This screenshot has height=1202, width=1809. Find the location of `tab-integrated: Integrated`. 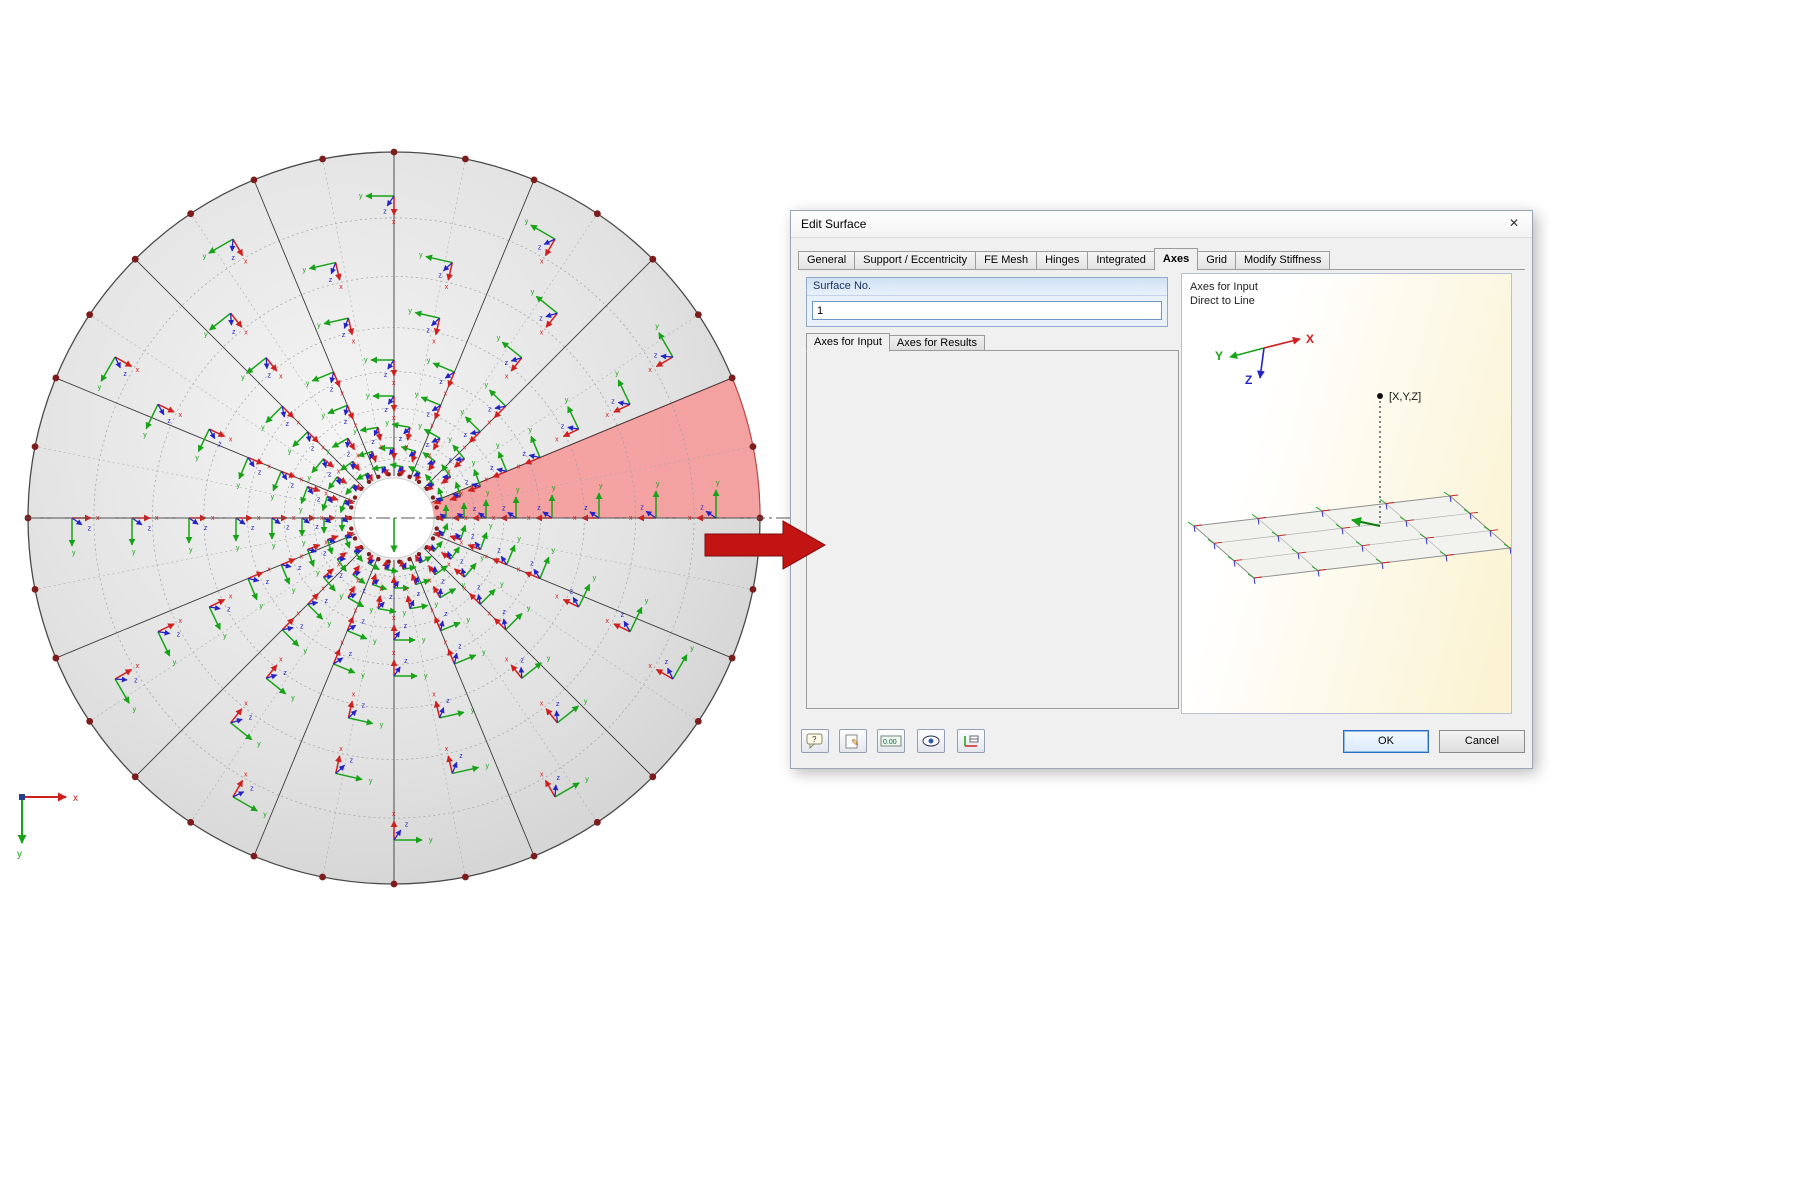

tab-integrated: Integrated is located at coordinates (1121, 260).